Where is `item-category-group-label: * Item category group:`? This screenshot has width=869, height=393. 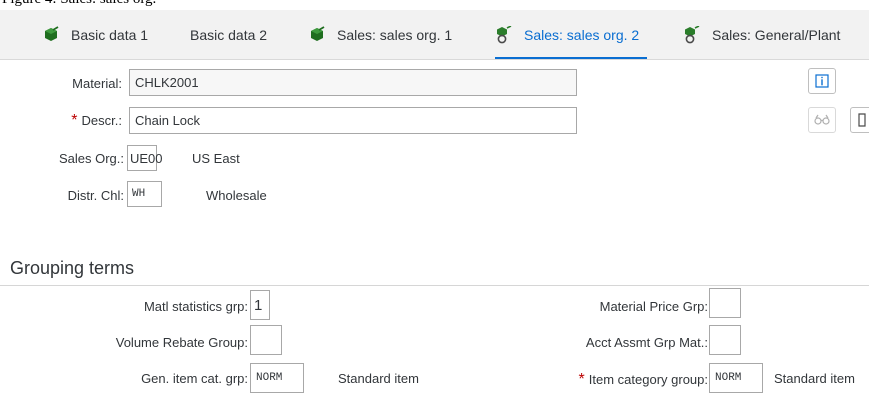
item-category-group-label: * Item category group: is located at coordinates (643, 380).